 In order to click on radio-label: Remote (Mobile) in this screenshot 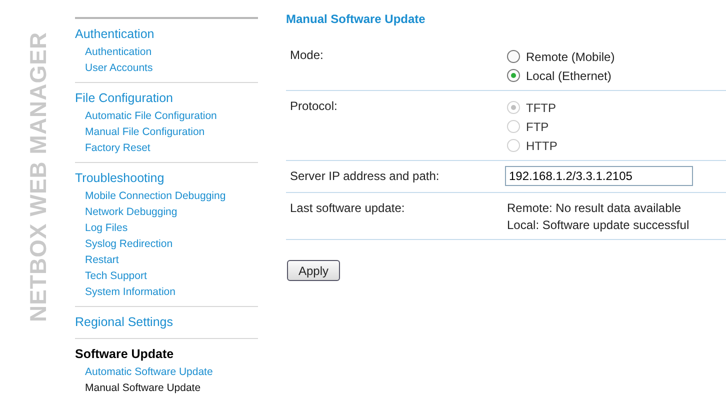, I will do `click(570, 57)`.